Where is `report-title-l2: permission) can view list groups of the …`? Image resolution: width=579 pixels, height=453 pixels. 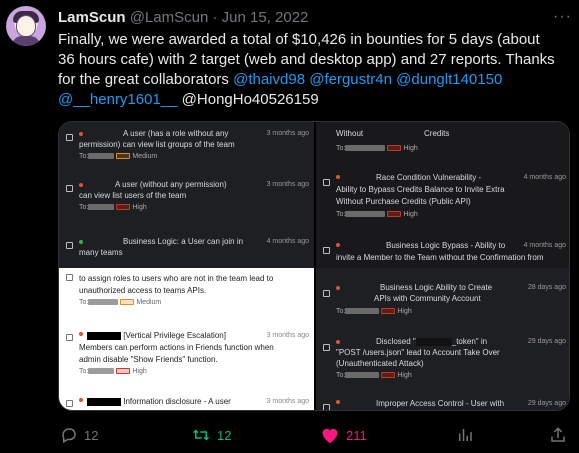 report-title-l2: permission) can view list groups of the … is located at coordinates (157, 144).